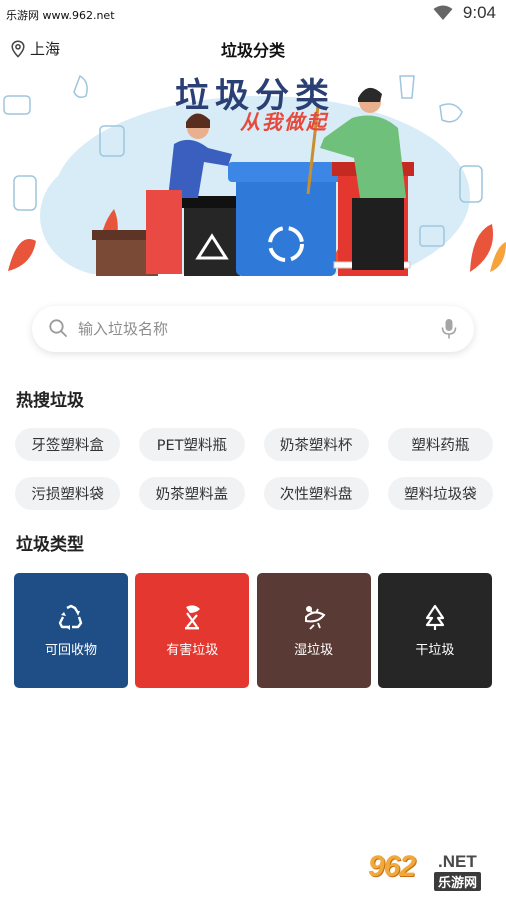  I want to click on watermark-sub-text: 乐游网, so click(458, 881).